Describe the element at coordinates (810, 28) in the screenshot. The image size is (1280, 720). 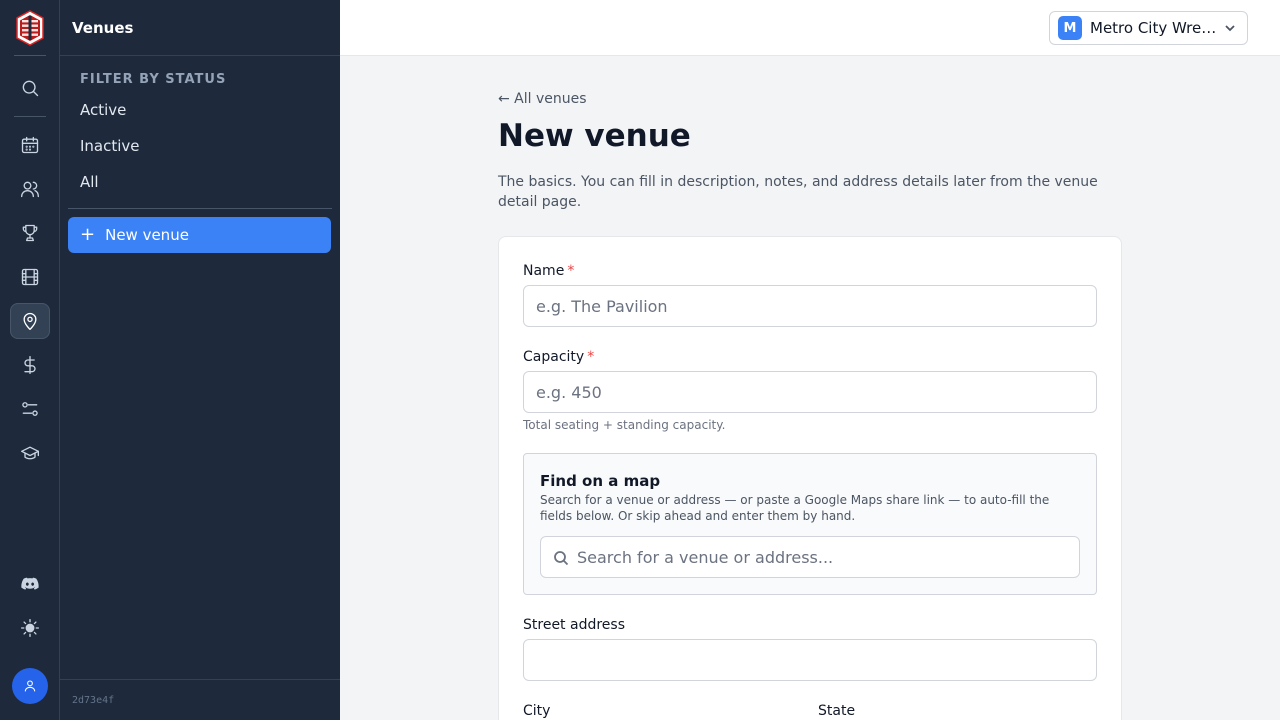
I see `top-bar: M Metro City Wrestling` at that location.